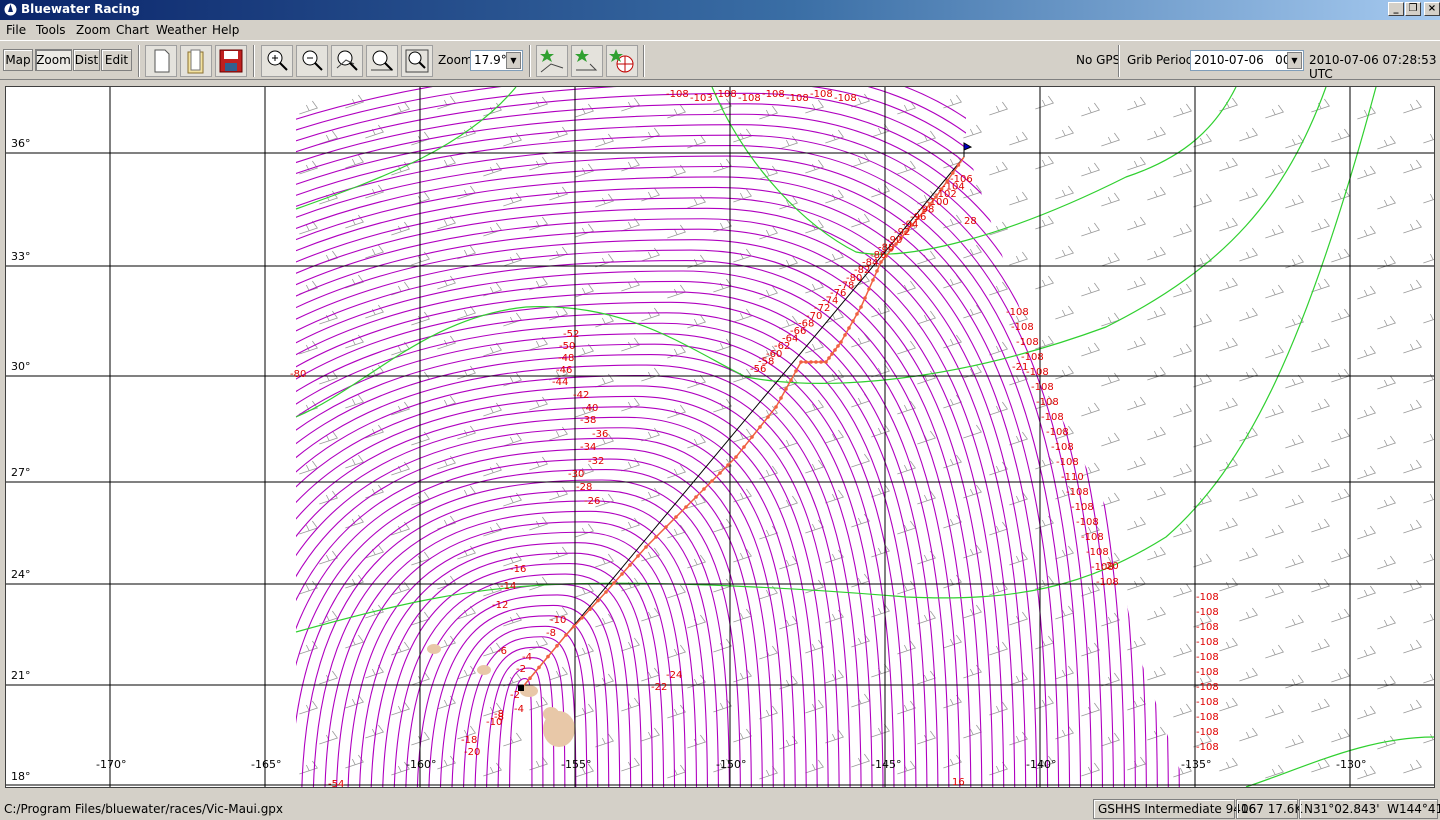  I want to click on menu-file: File, so click(16, 30).